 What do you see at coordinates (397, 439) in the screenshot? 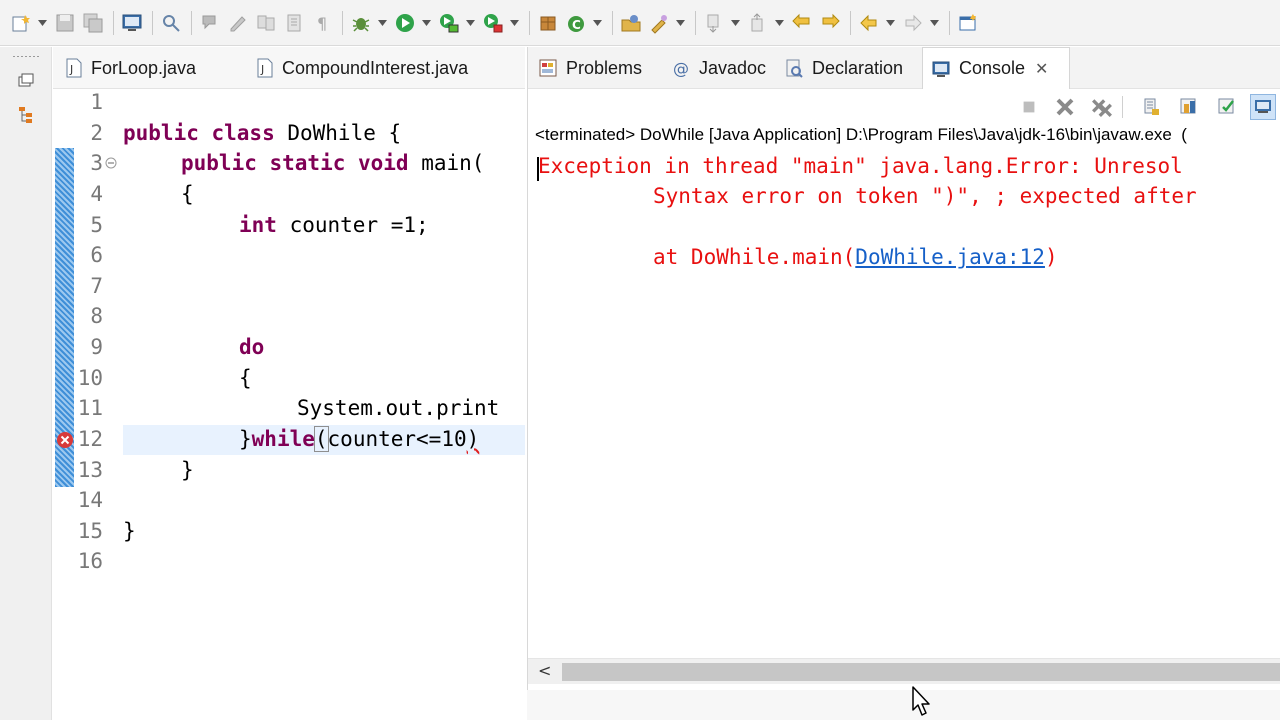
I see `code-text: counter<=10` at bounding box center [397, 439].